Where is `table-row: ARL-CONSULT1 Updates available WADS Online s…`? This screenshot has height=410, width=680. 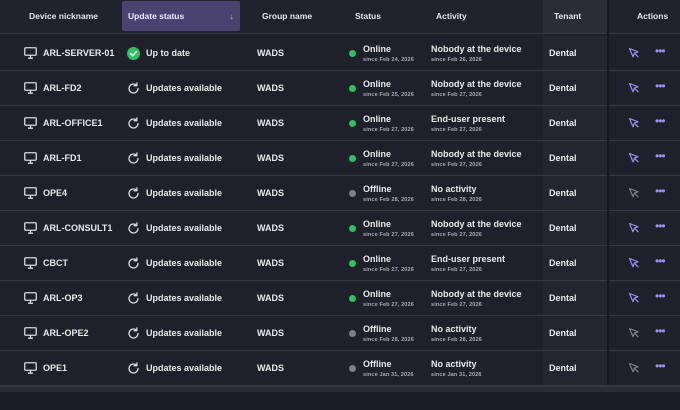 table-row: ARL-CONSULT1 Updates available WADS Online s… is located at coordinates (340, 228).